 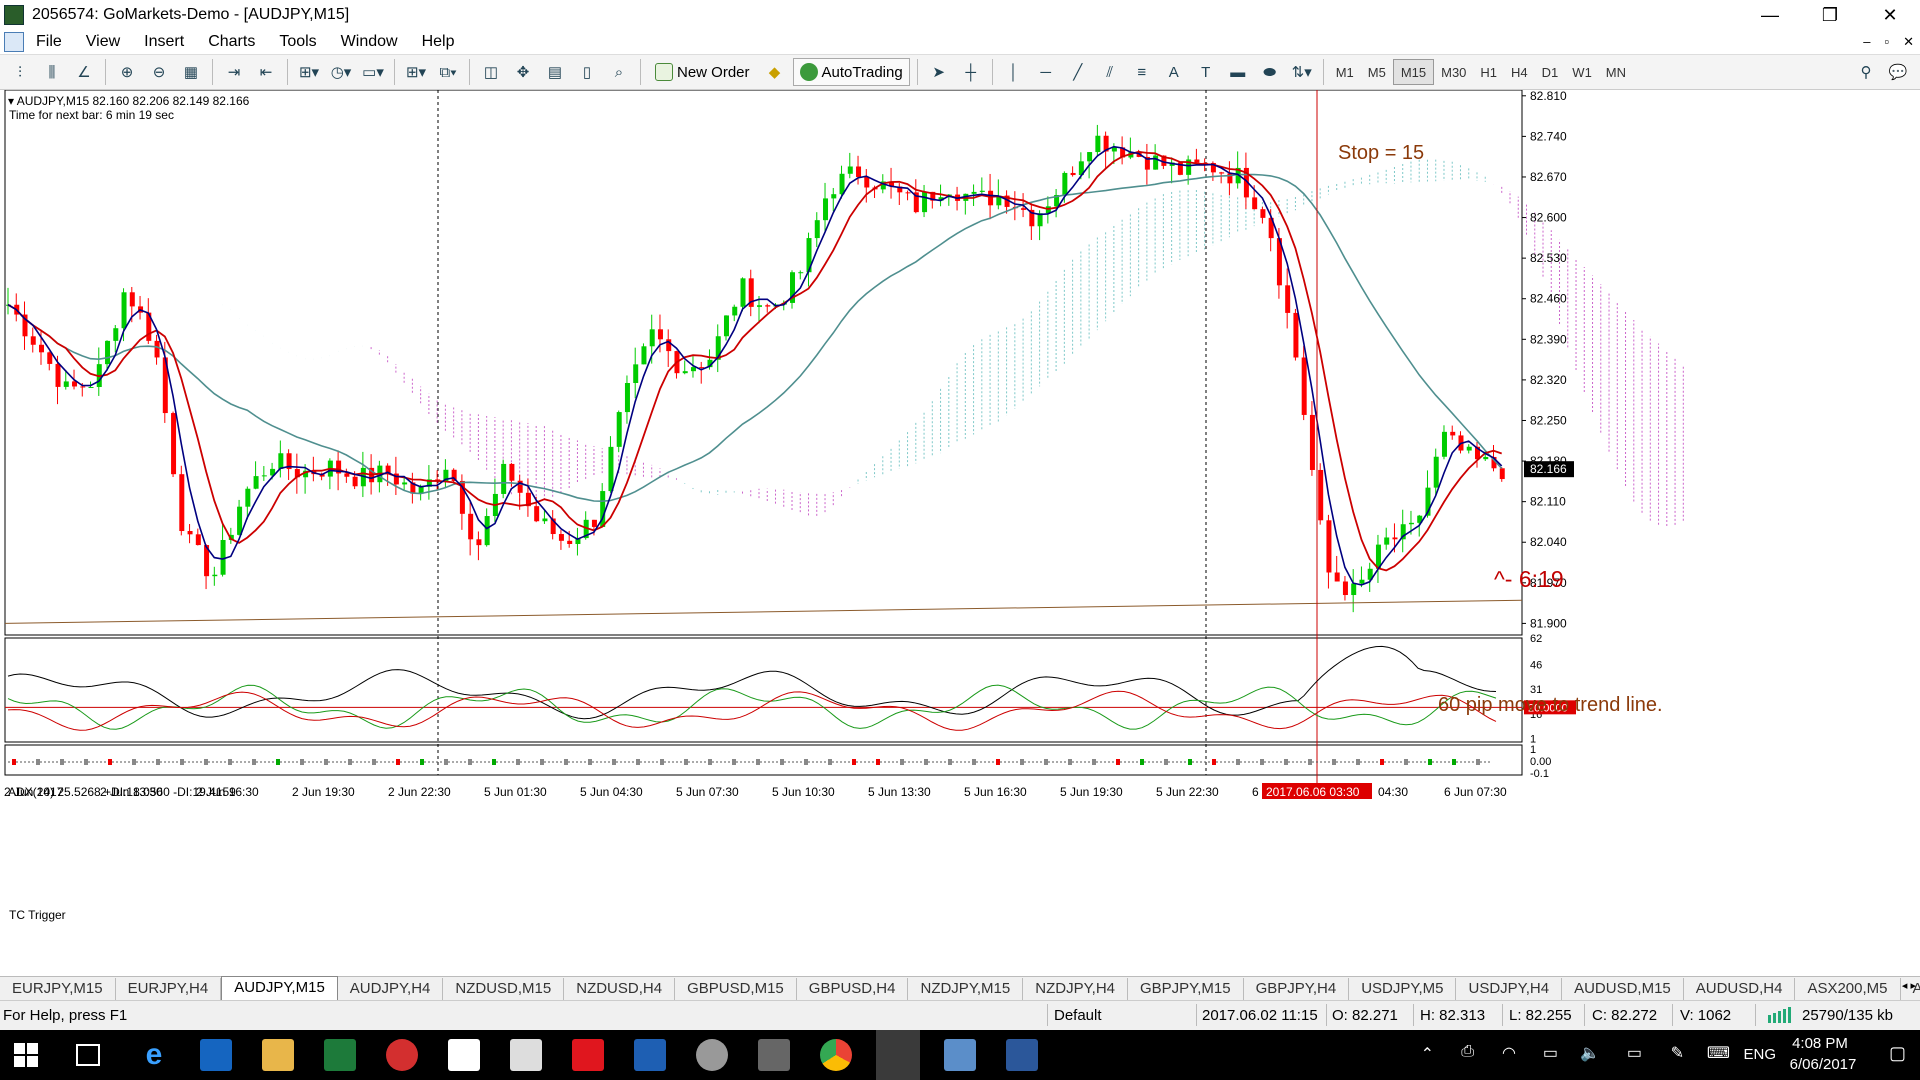 I want to click on autoscroll-icon: ⇥, so click(x=234, y=72).